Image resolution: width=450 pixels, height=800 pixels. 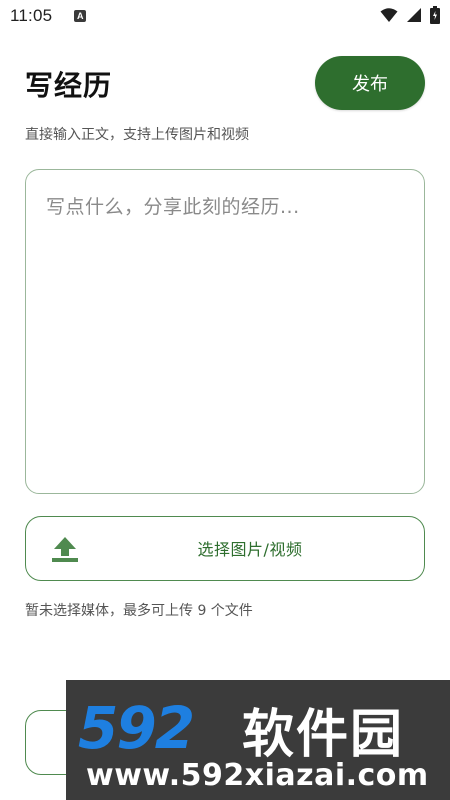 What do you see at coordinates (370, 83) in the screenshot?
I see `publish-button: 发布` at bounding box center [370, 83].